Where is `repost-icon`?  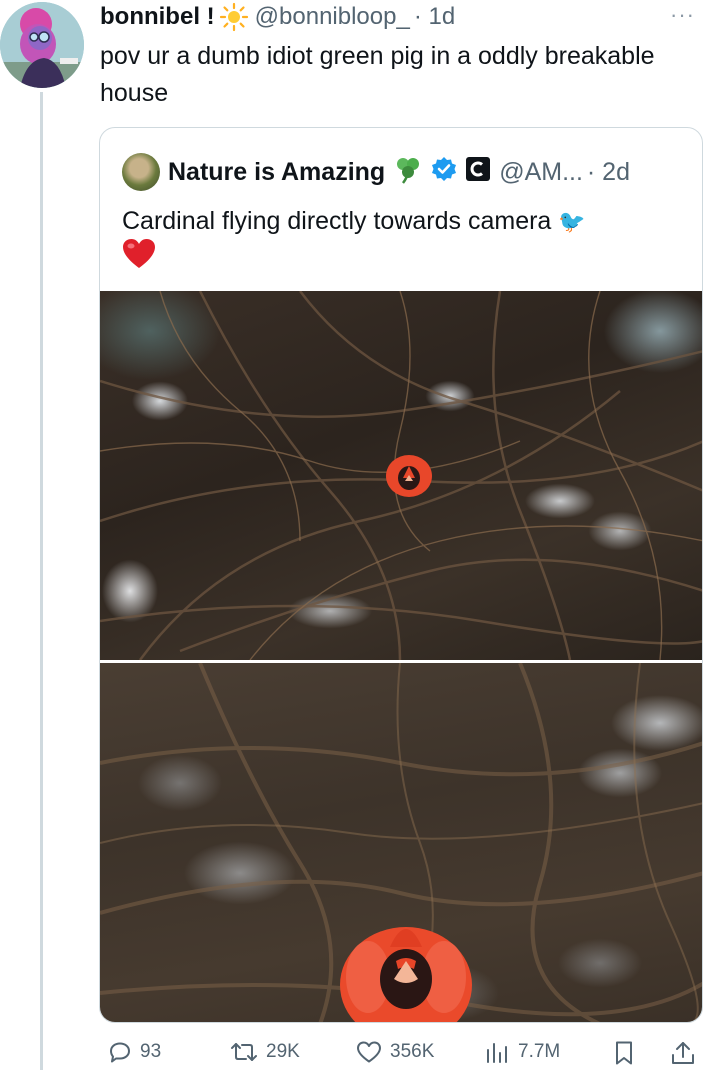 repost-icon is located at coordinates (244, 1052).